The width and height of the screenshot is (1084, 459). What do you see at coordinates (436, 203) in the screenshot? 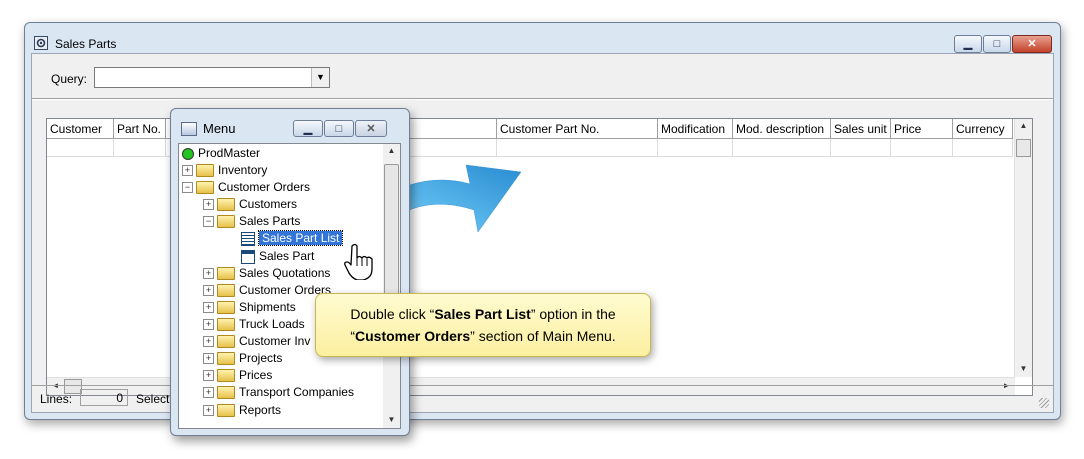
I see `curved-arrow-icon` at bounding box center [436, 203].